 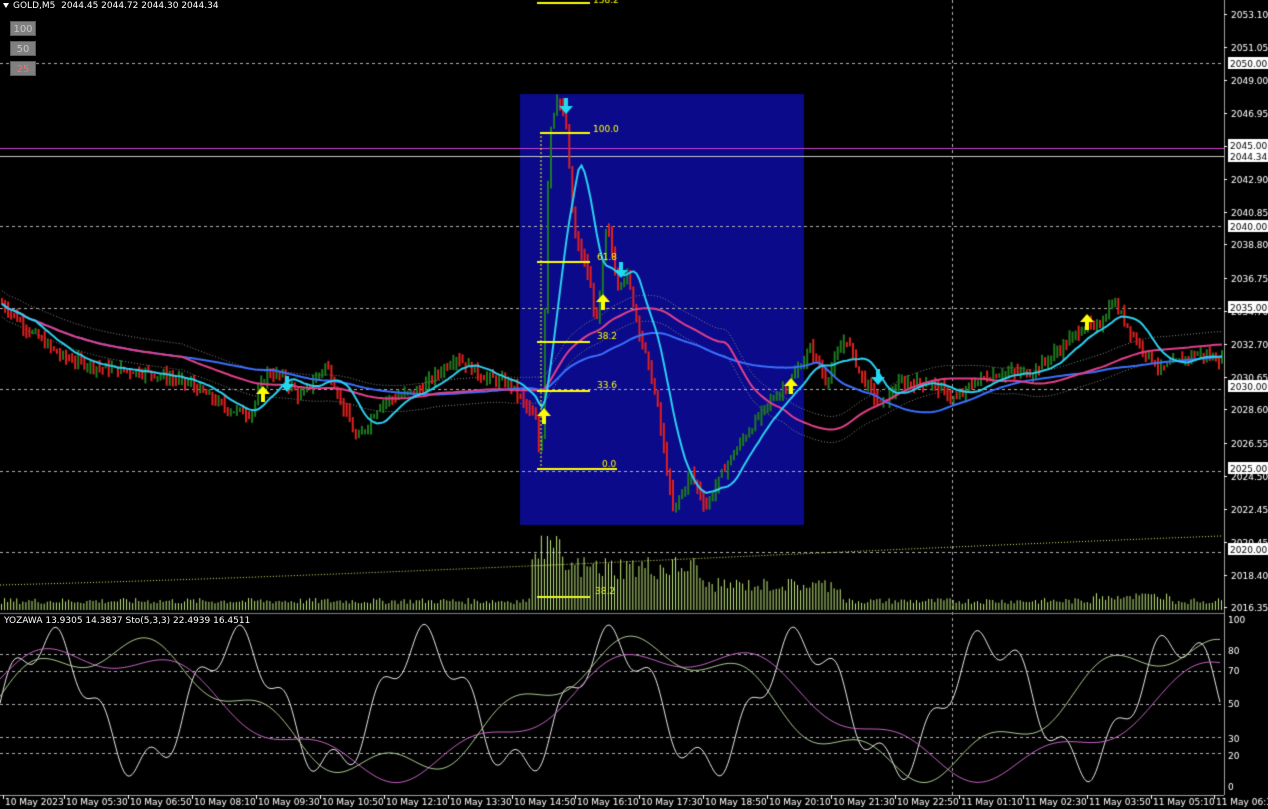 I want to click on dropdown-triangle-icon, so click(x=6, y=5).